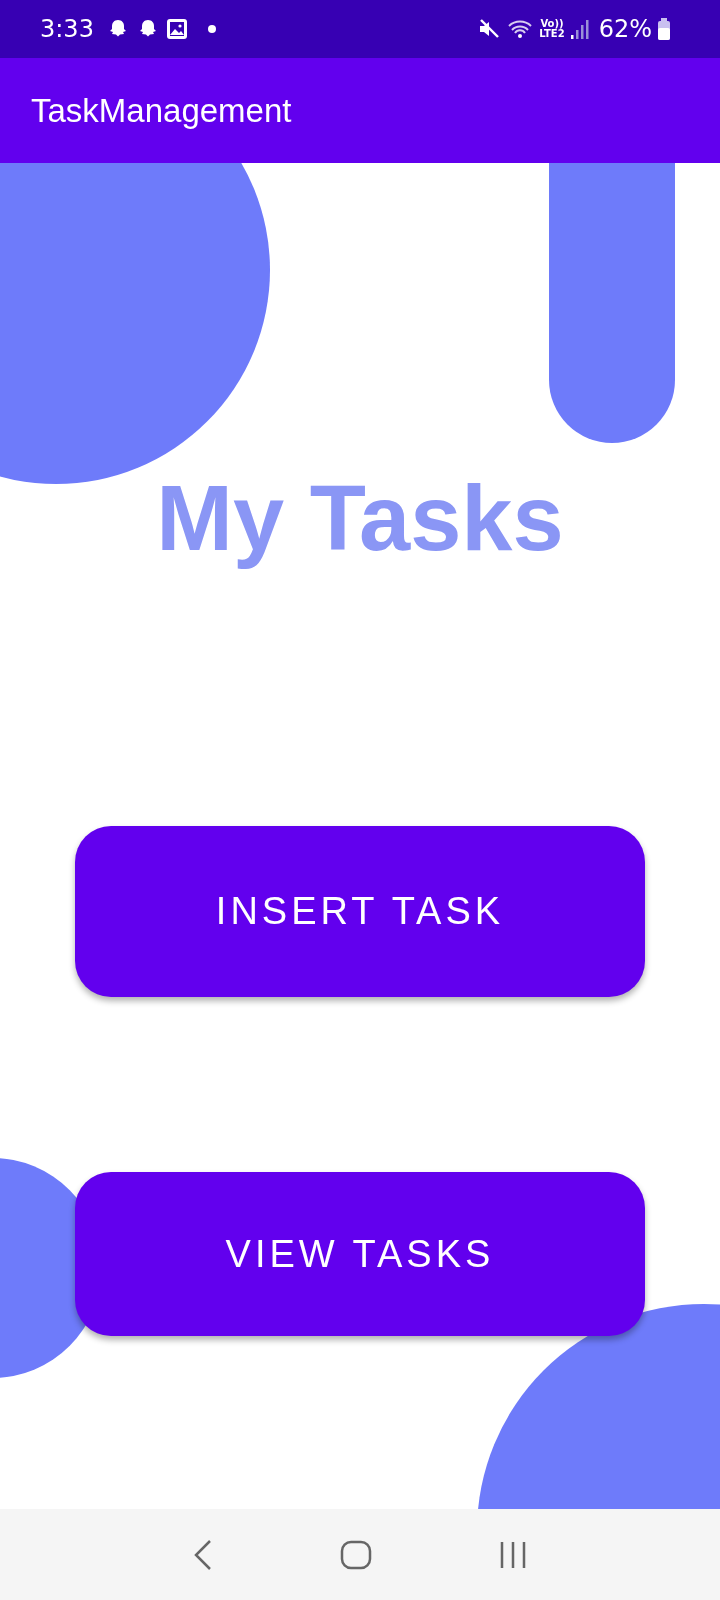 The height and width of the screenshot is (1600, 720). I want to click on wifi-icon, so click(520, 29).